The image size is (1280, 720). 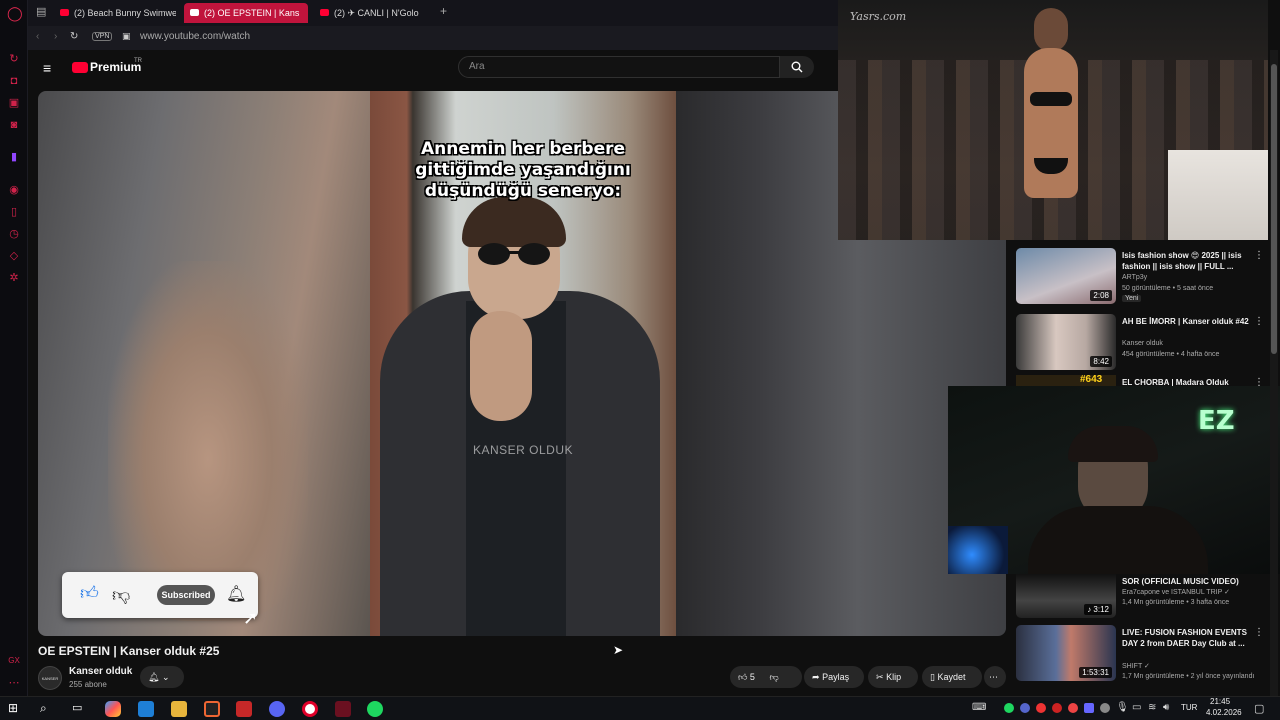 I want to click on tab-canli: (2) ✈ CANLI | N'Golo, so click(x=373, y=13).